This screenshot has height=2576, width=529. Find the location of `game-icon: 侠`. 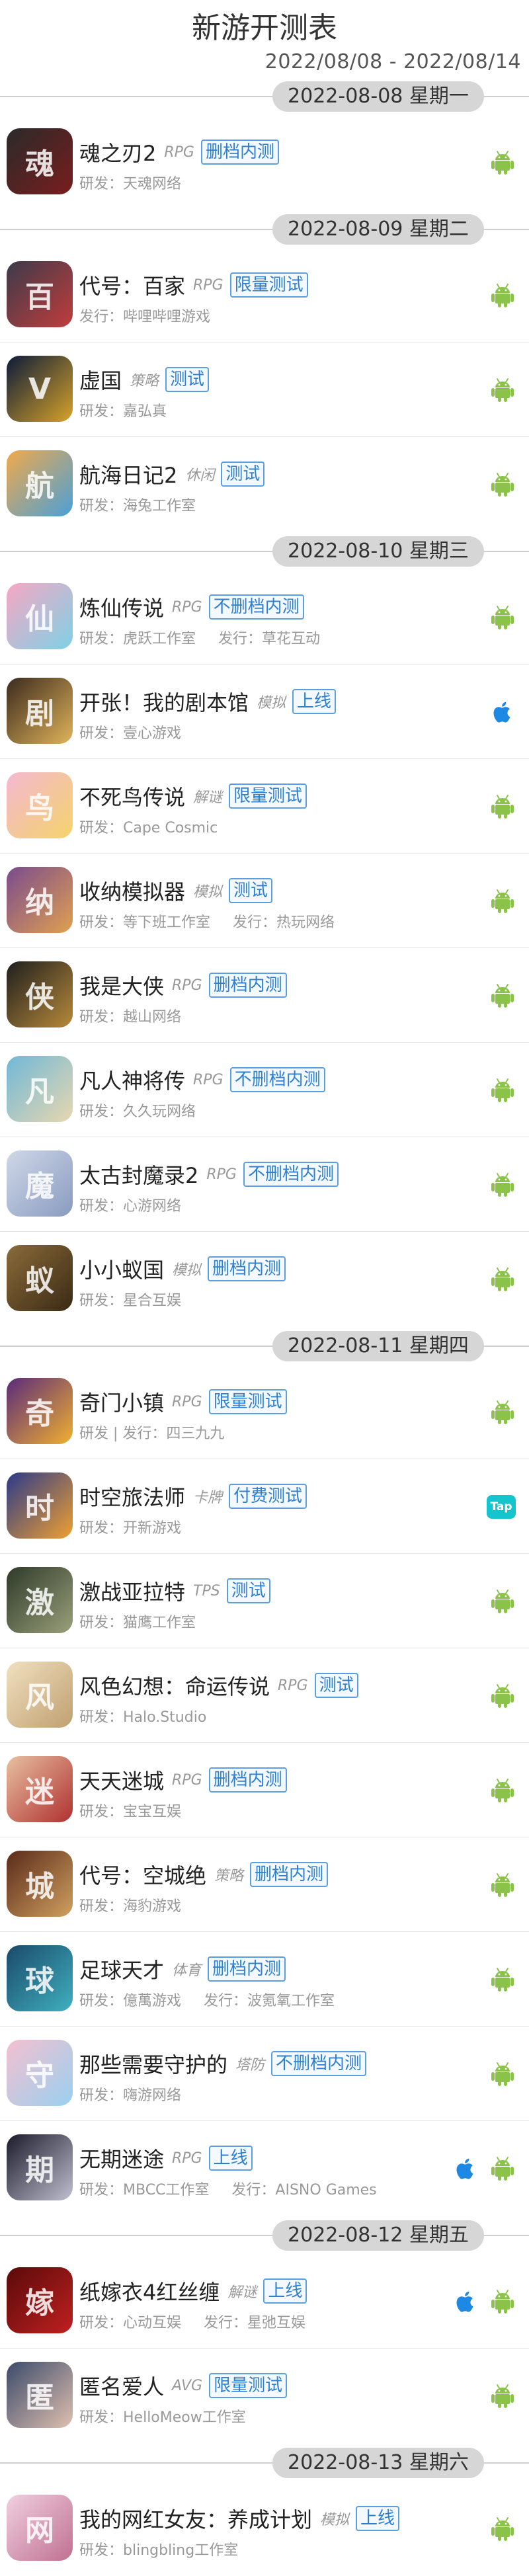

game-icon: 侠 is located at coordinates (40, 994).